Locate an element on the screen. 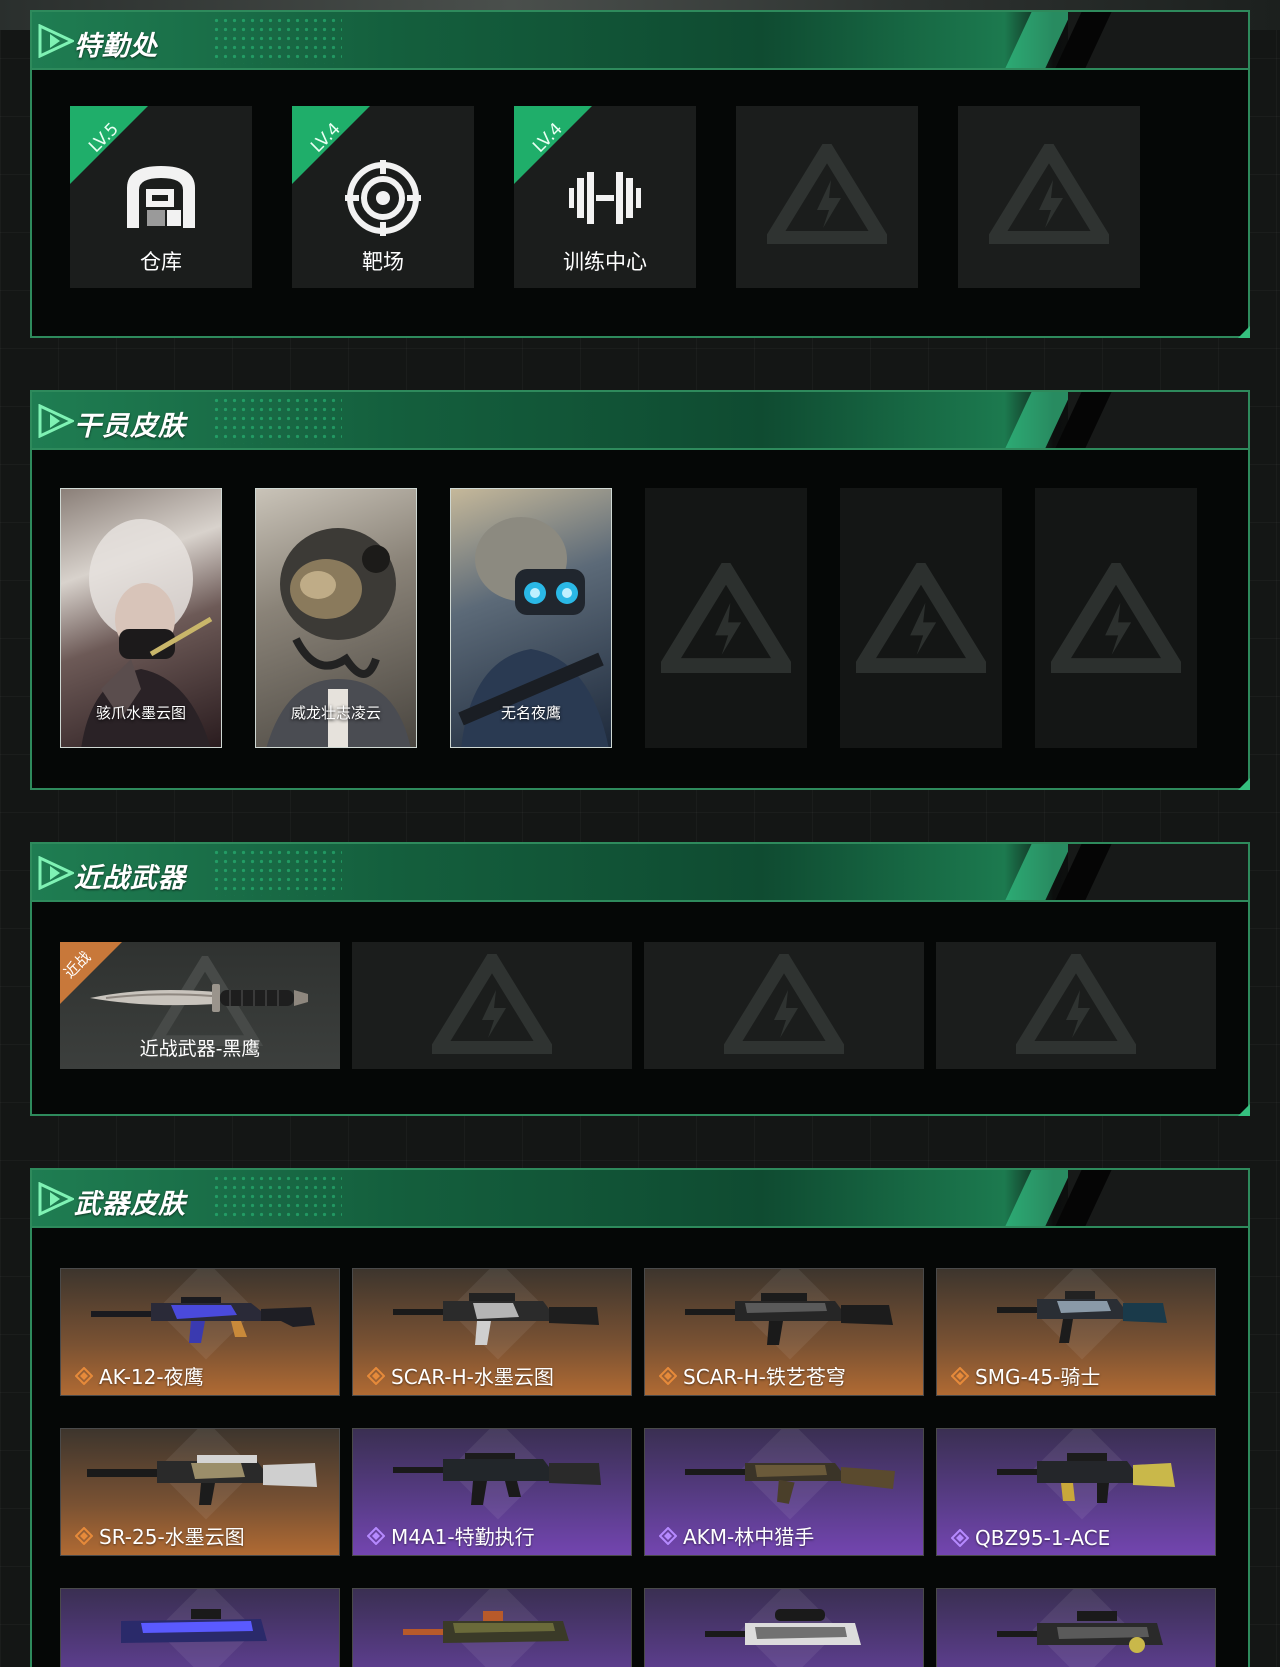  facility-tile-warehouse: LV.5 仓库 is located at coordinates (161, 197).